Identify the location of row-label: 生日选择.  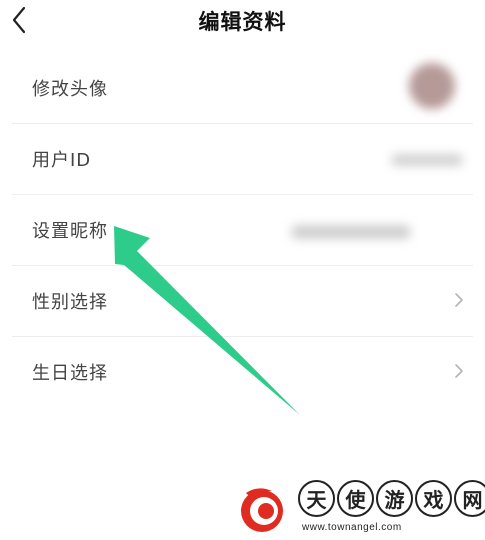
(70, 373).